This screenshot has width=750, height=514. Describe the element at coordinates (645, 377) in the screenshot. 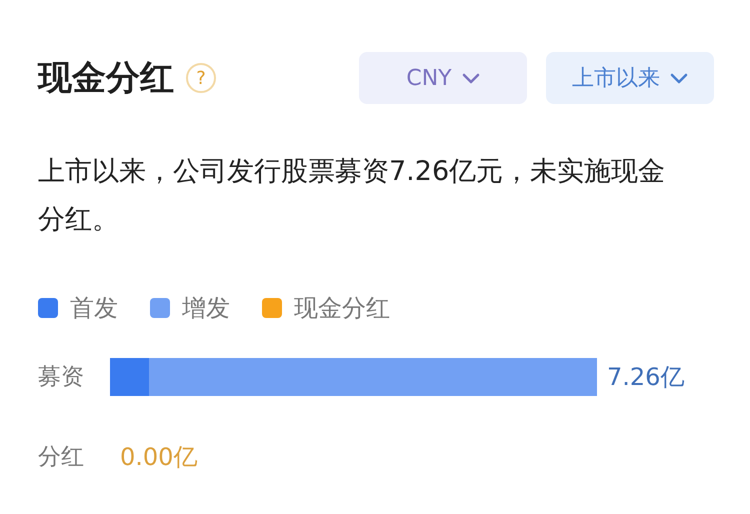

I see `value-label: 7.26亿` at that location.